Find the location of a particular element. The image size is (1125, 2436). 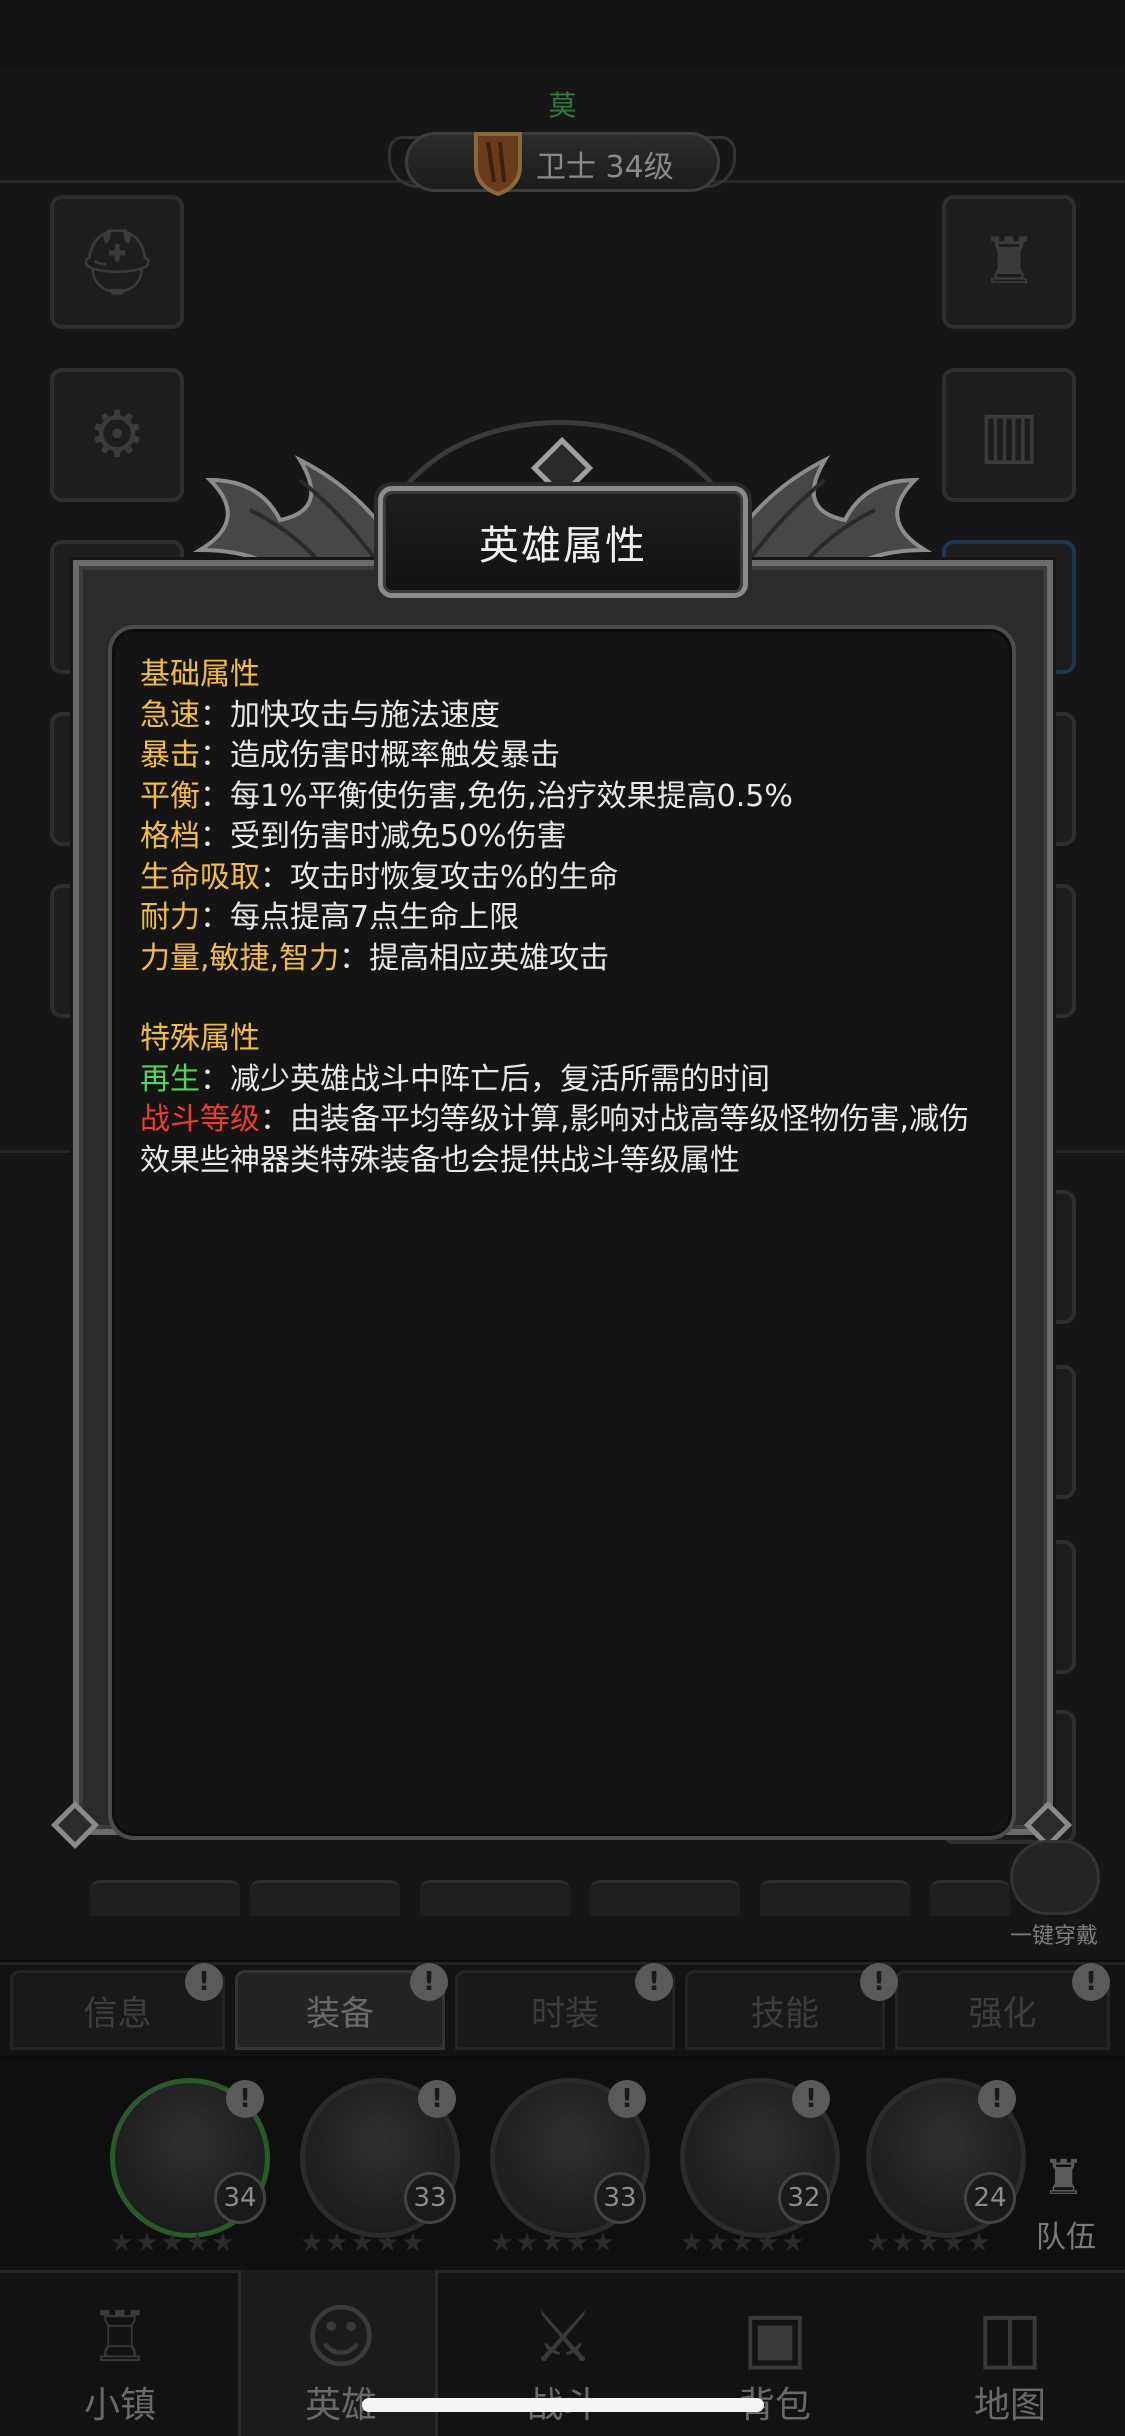

pants-icon: ▥ is located at coordinates (1009, 435).